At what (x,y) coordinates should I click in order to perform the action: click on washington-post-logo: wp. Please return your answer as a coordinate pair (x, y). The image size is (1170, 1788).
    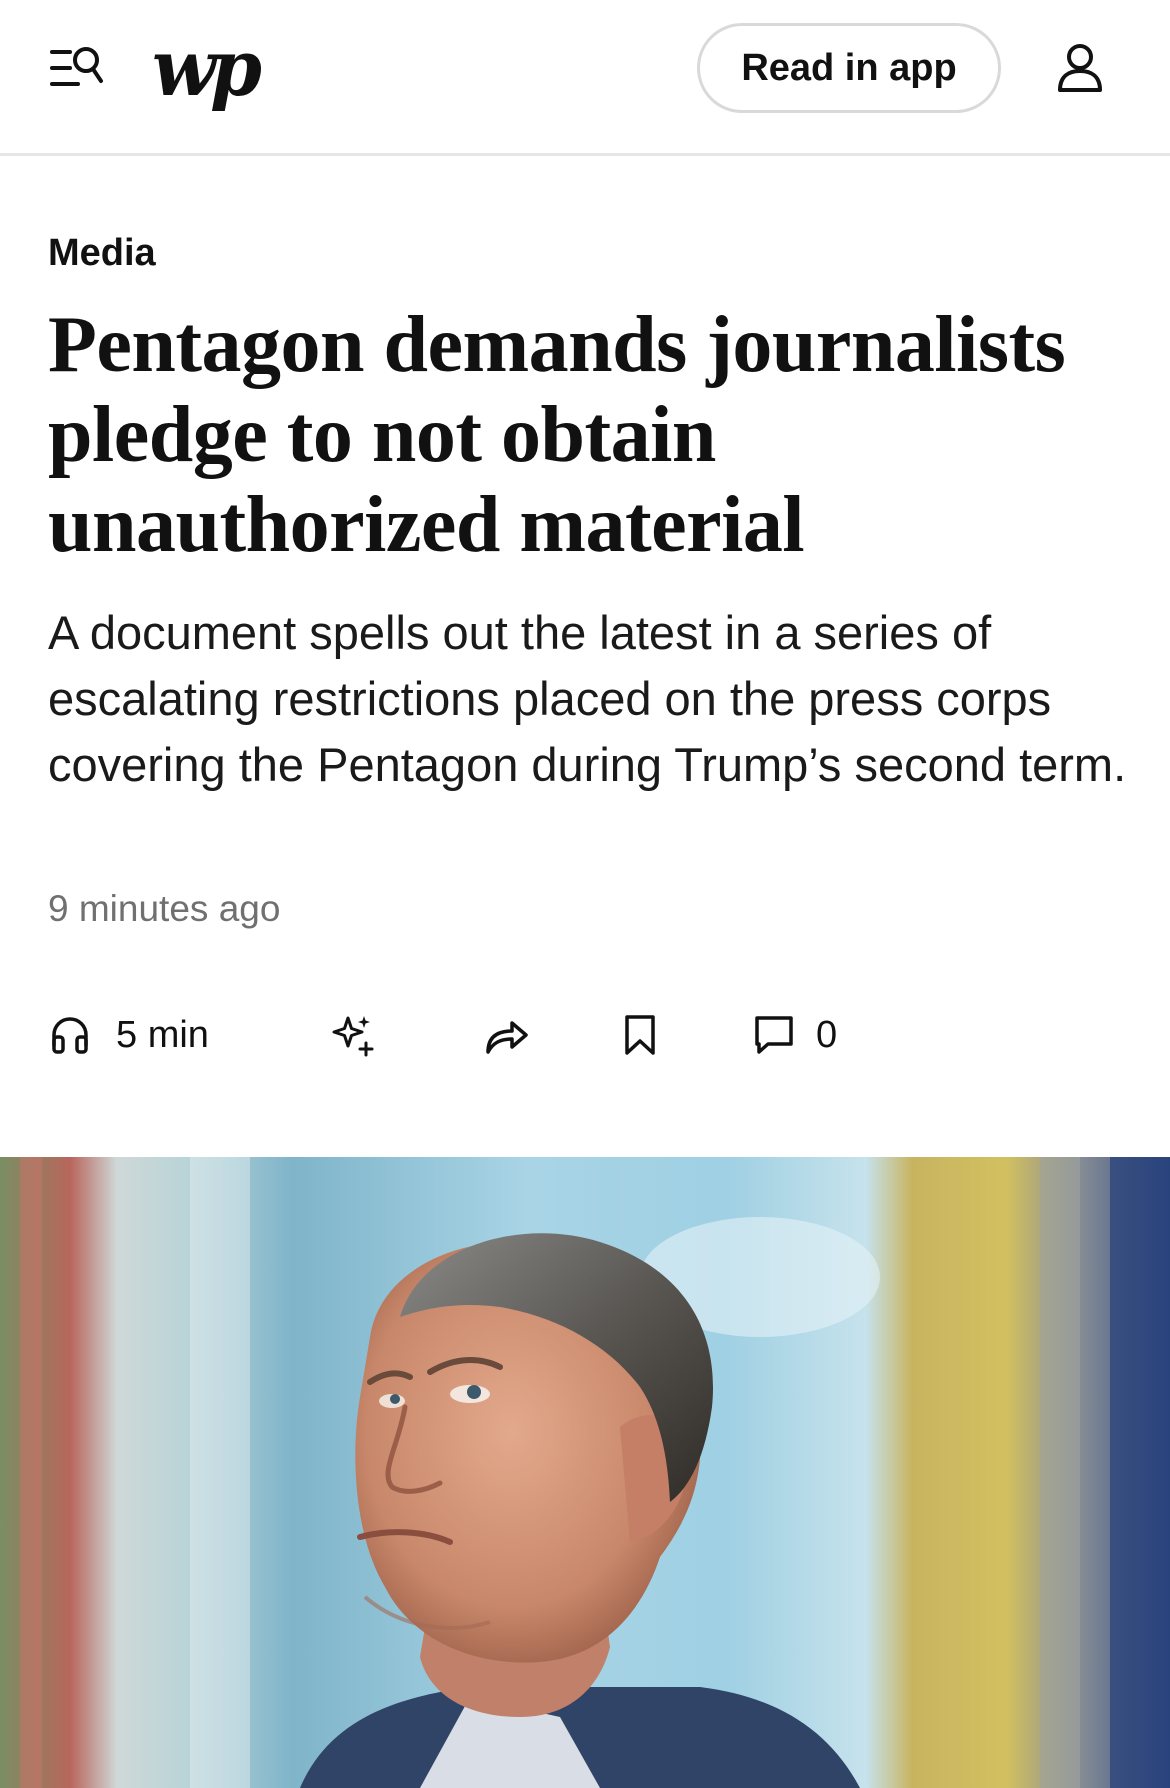
    Looking at the image, I should click on (207, 69).